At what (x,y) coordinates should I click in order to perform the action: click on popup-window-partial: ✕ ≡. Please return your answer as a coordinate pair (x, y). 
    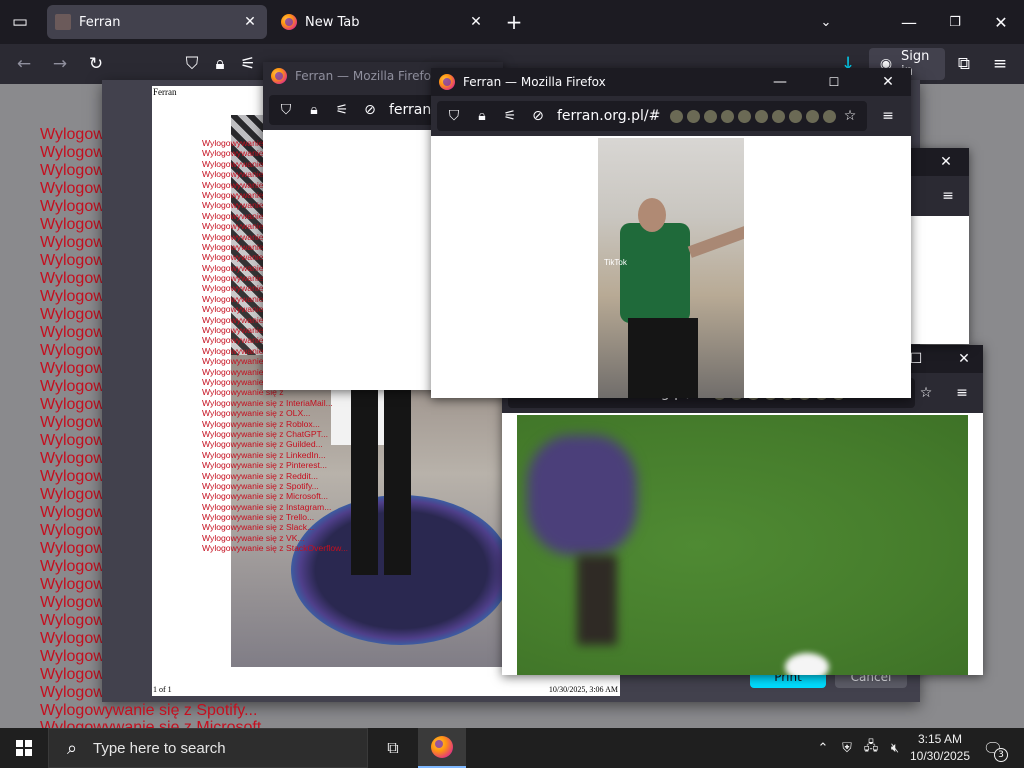
    Looking at the image, I should click on (937, 246).